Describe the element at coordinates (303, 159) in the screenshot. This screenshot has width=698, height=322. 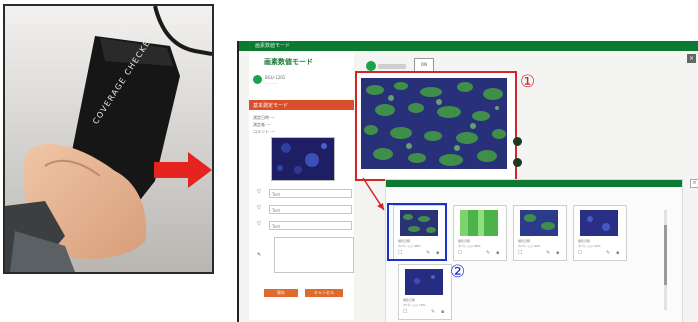
I see `selected-image-thumbnail` at that location.